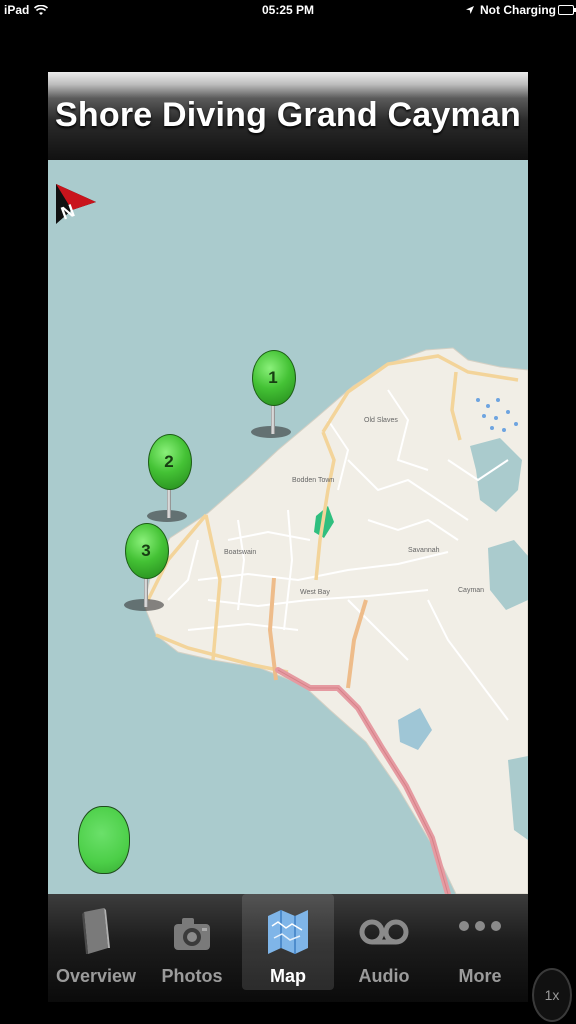  What do you see at coordinates (424, 550) in the screenshot?
I see `map-label: Savannah` at bounding box center [424, 550].